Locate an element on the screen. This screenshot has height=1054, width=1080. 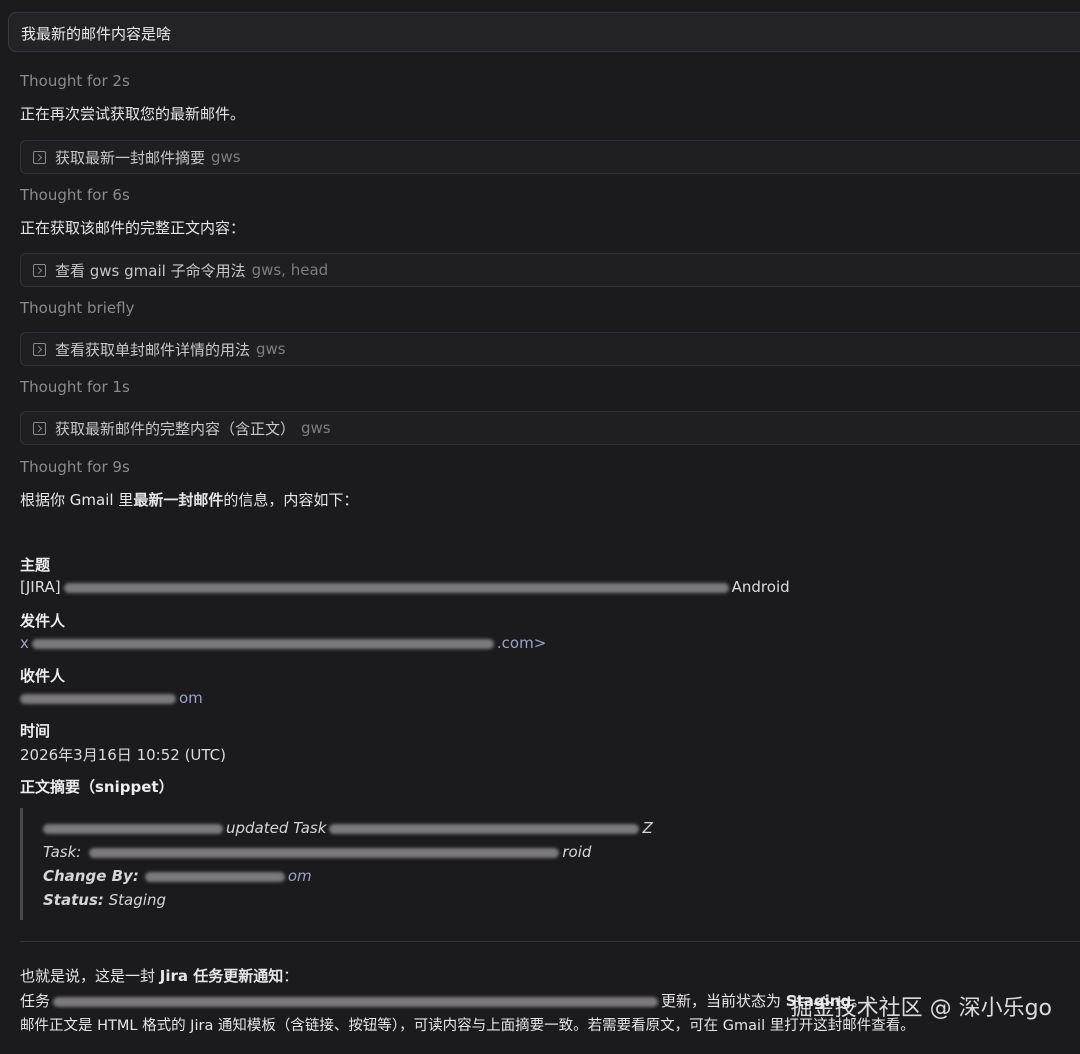
thought-duration: Thought for 6s is located at coordinates (75, 195).